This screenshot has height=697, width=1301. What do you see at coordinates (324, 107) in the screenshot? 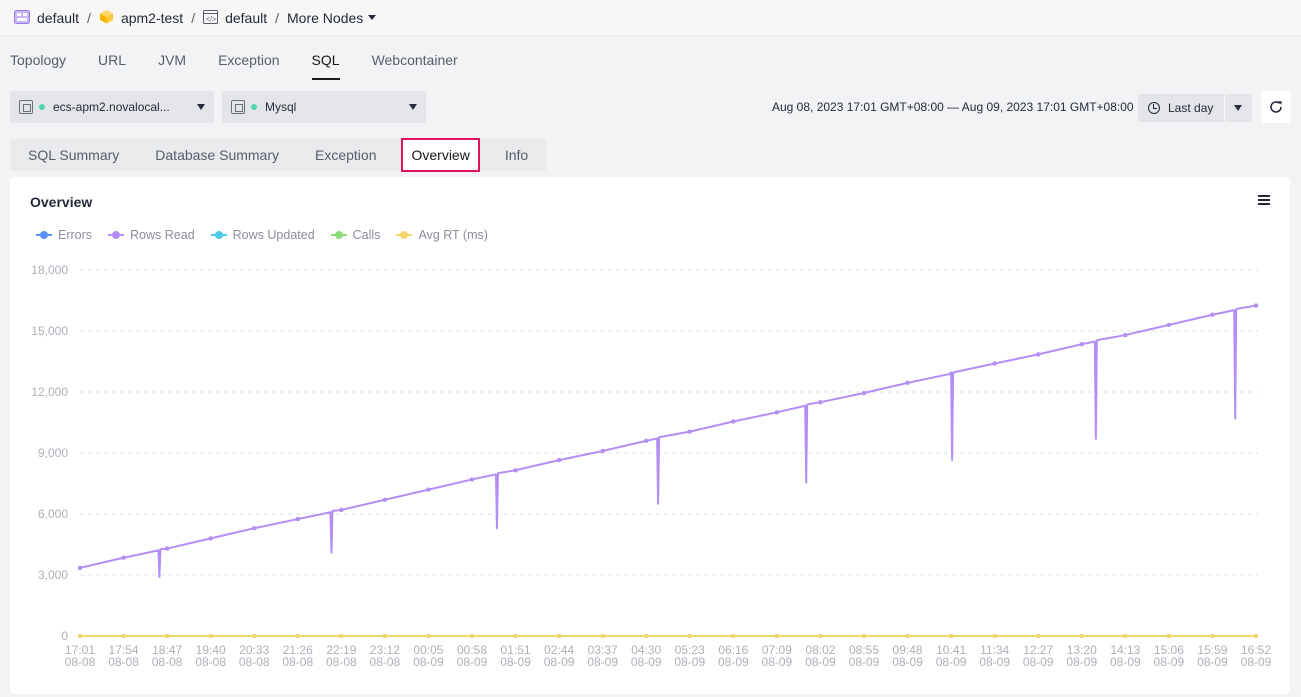
I see `database-select: Mysql` at bounding box center [324, 107].